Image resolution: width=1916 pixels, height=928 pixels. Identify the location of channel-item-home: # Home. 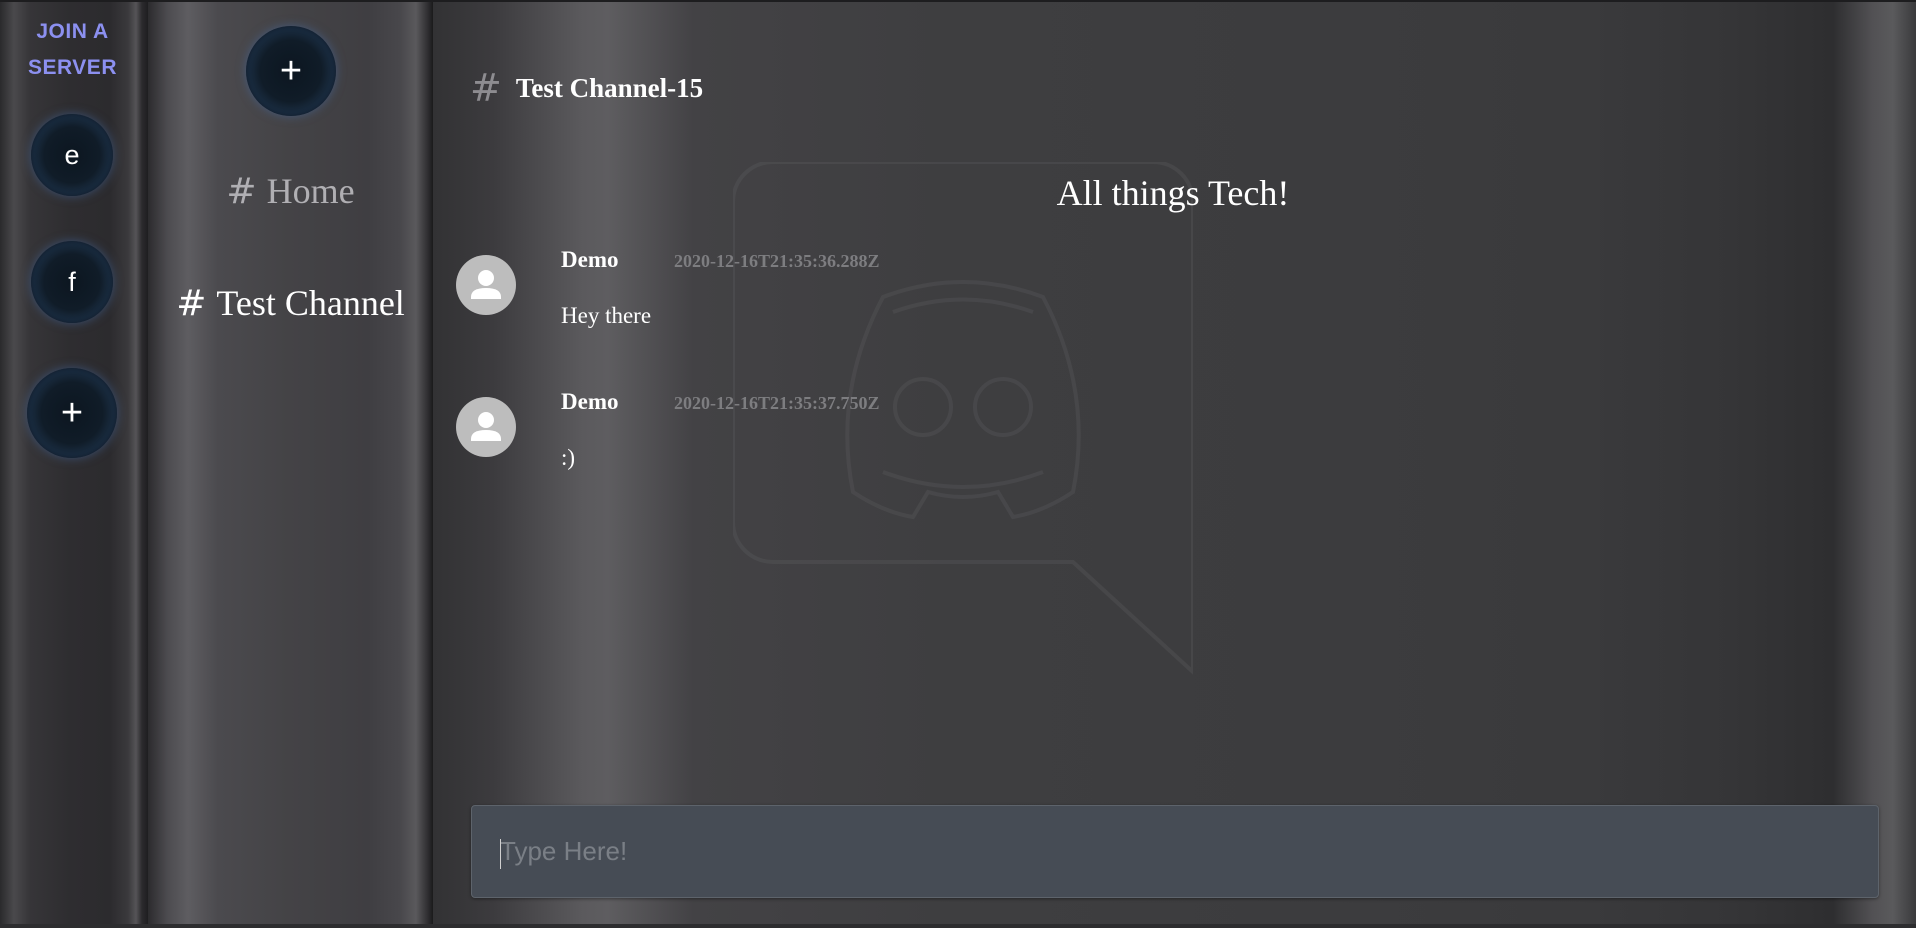
(290, 191).